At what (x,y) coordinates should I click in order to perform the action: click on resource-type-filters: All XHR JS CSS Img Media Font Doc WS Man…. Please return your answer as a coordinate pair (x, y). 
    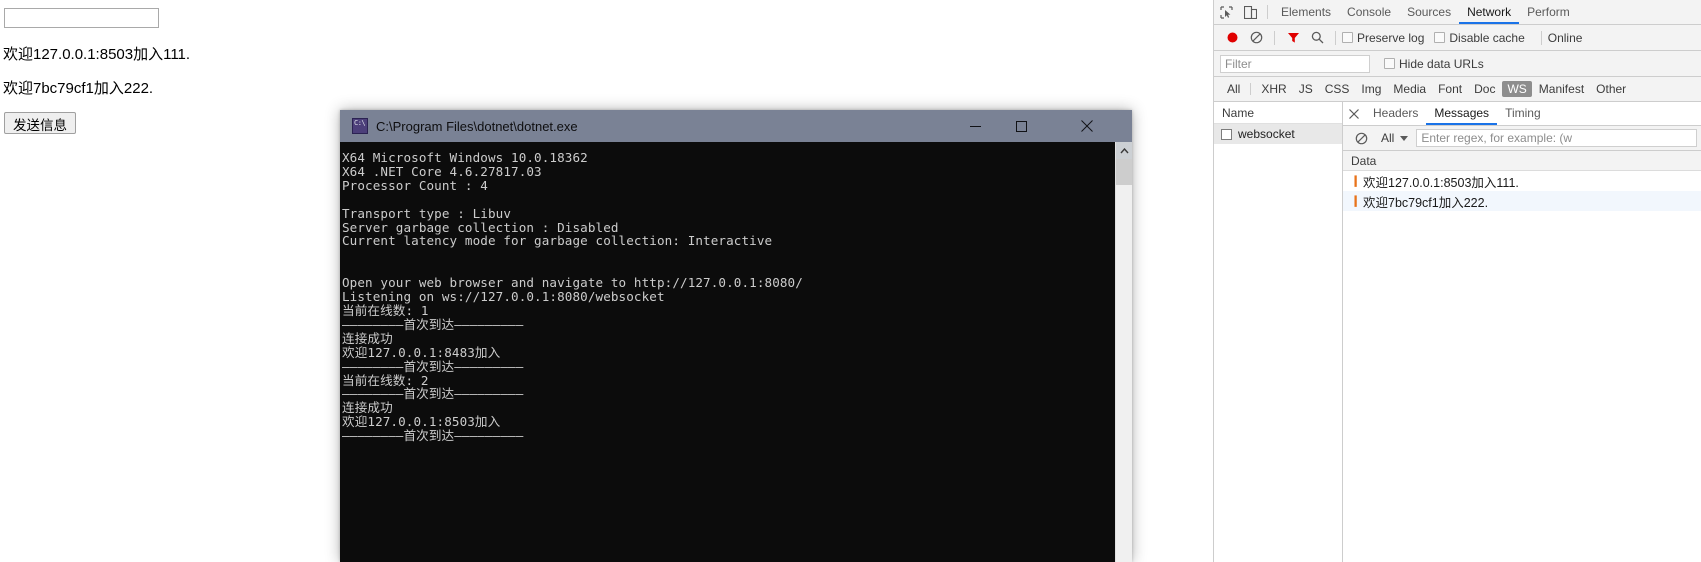
    Looking at the image, I should click on (1457, 89).